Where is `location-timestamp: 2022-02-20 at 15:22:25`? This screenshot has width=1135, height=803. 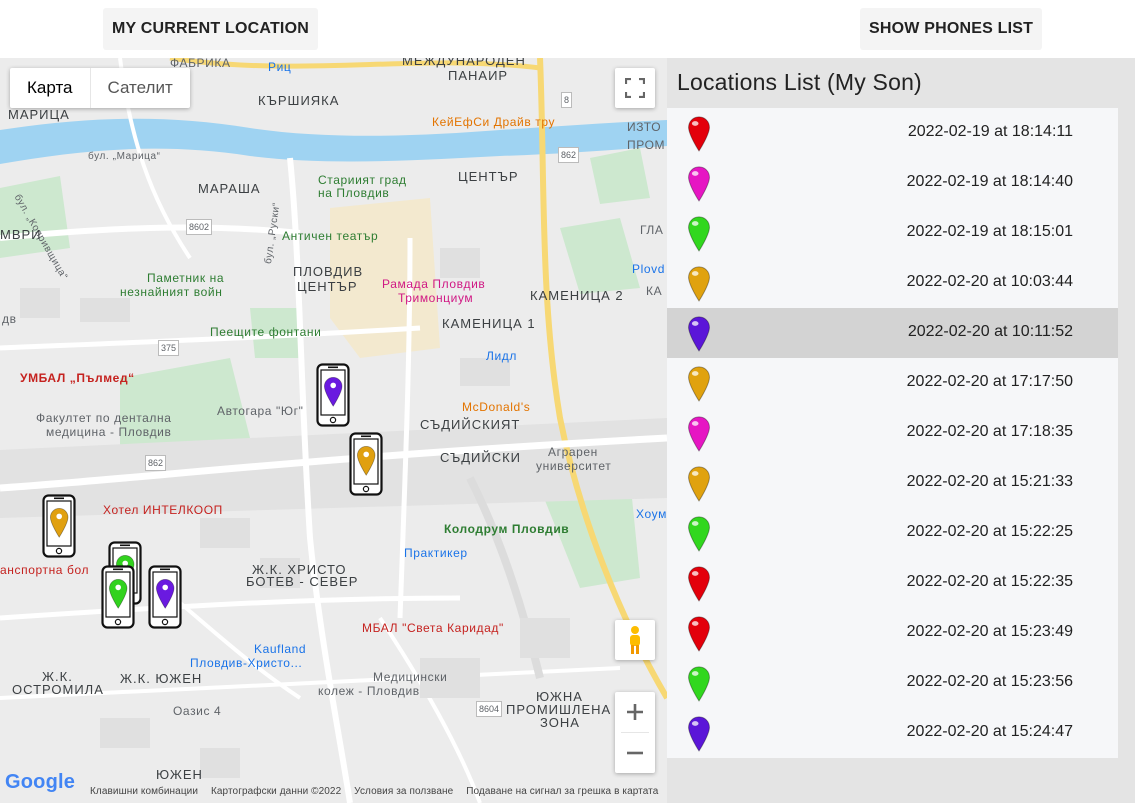 location-timestamp: 2022-02-20 at 15:22:25 is located at coordinates (989, 531).